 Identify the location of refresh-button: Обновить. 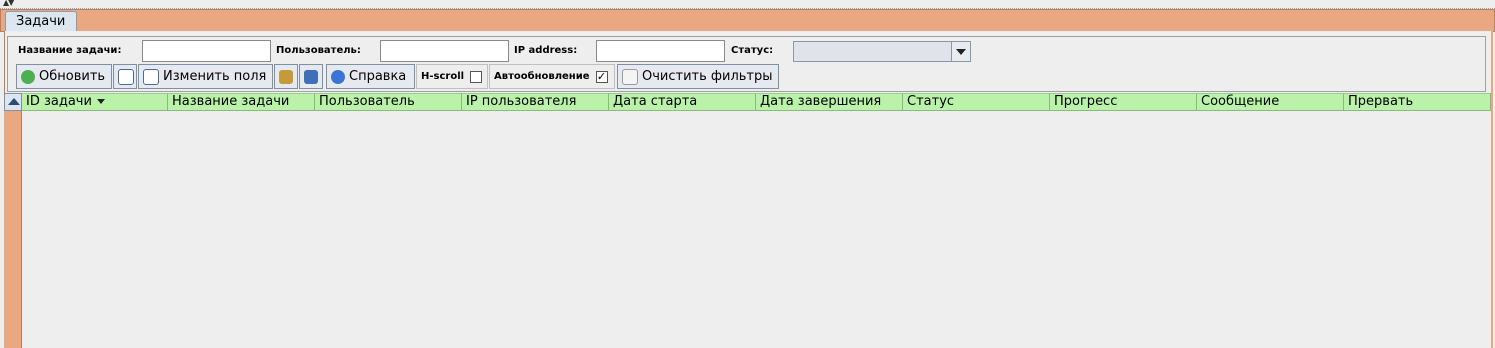
(64, 76).